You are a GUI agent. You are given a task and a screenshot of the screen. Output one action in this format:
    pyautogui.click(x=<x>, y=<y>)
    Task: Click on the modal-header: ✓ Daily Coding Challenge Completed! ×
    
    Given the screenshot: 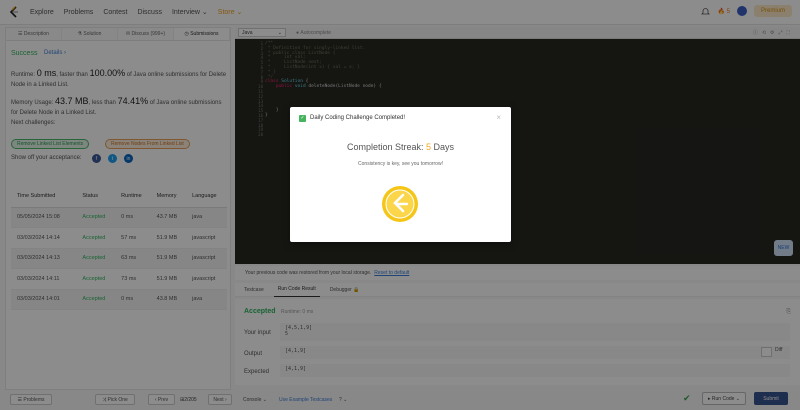 What is the action you would take?
    pyautogui.click(x=400, y=118)
    